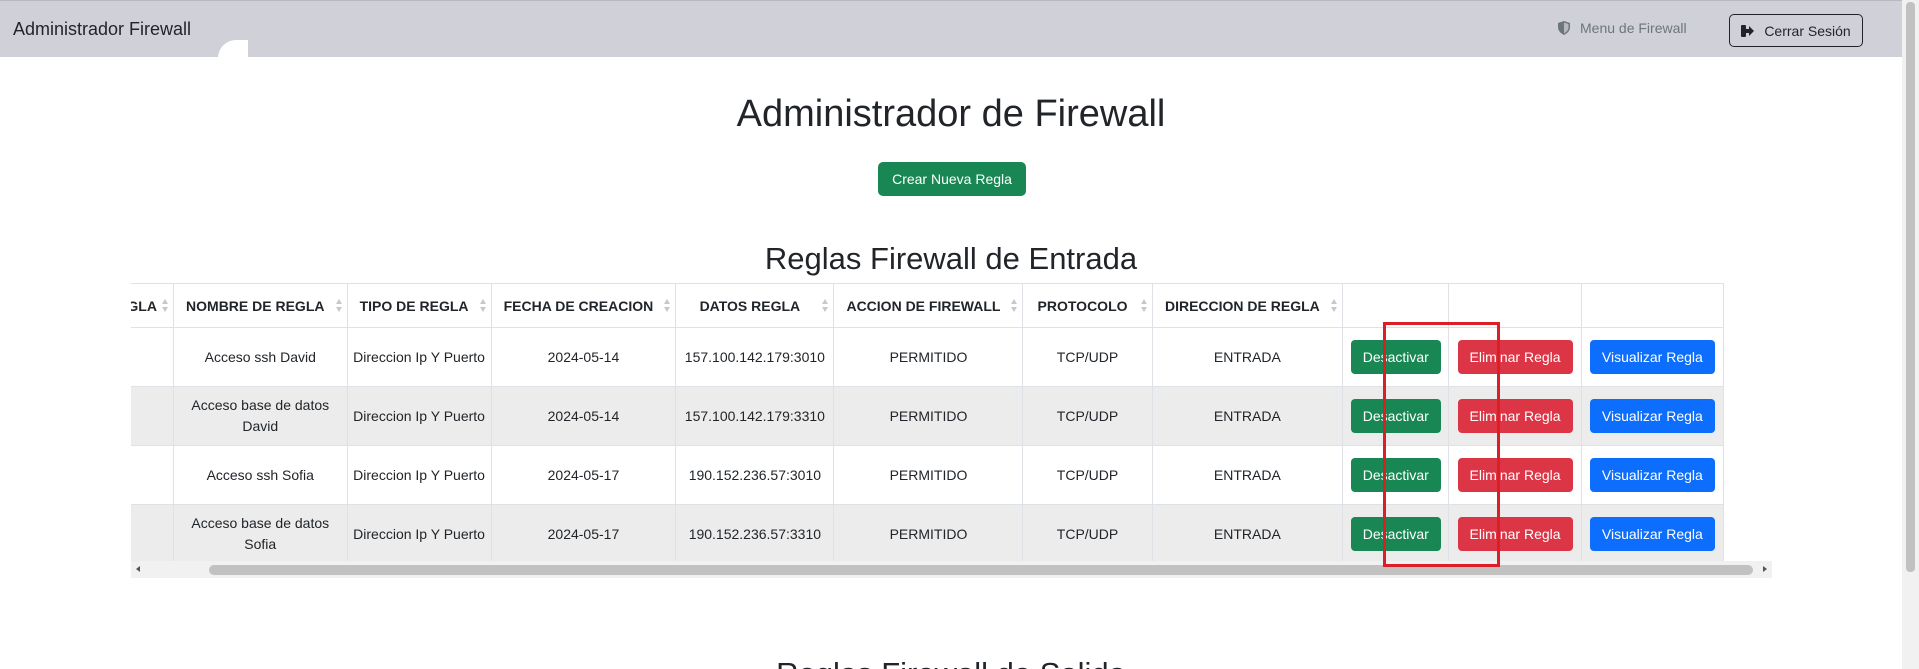 The height and width of the screenshot is (669, 1919). What do you see at coordinates (1807, 30) in the screenshot?
I see `logout-label: Cerrar Sesión` at bounding box center [1807, 30].